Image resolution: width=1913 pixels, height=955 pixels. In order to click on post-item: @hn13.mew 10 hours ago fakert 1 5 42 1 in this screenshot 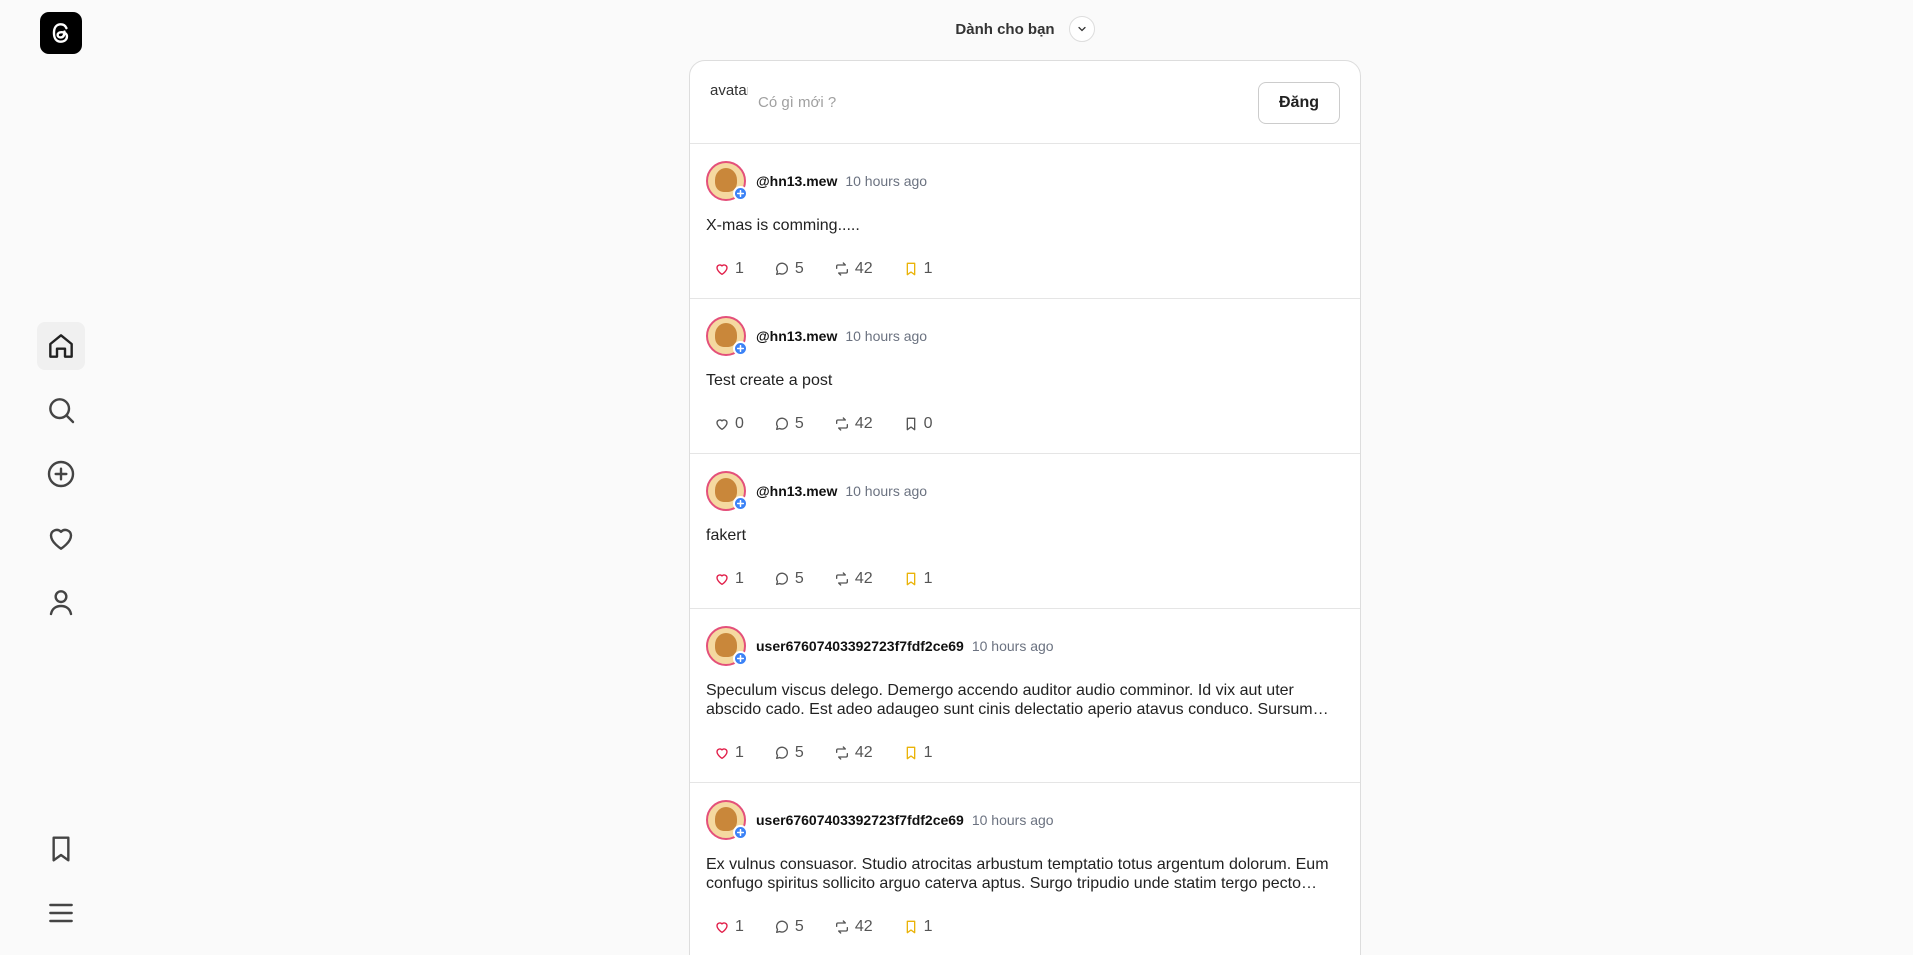, I will do `click(1025, 539)`.